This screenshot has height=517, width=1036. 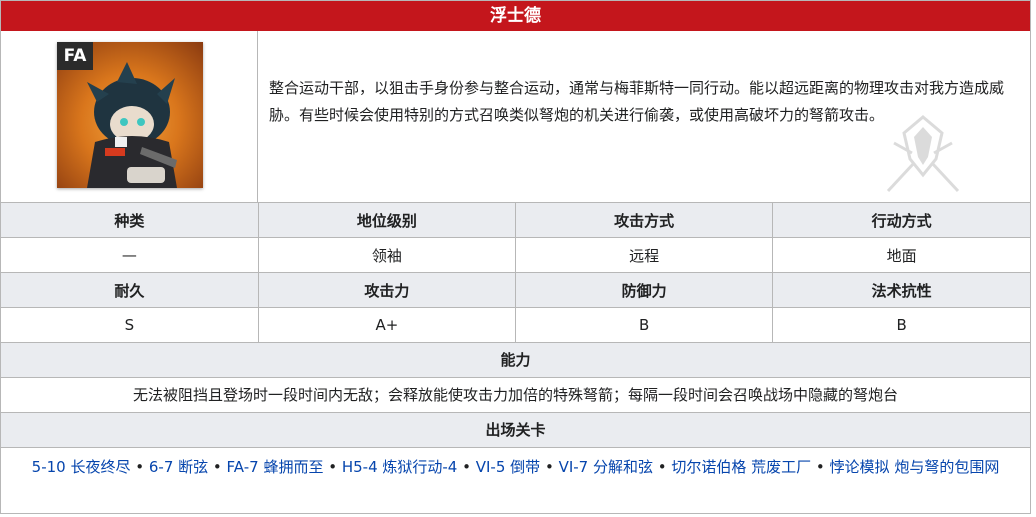 I want to click on stat-header-movement: 行动方式, so click(x=901, y=220).